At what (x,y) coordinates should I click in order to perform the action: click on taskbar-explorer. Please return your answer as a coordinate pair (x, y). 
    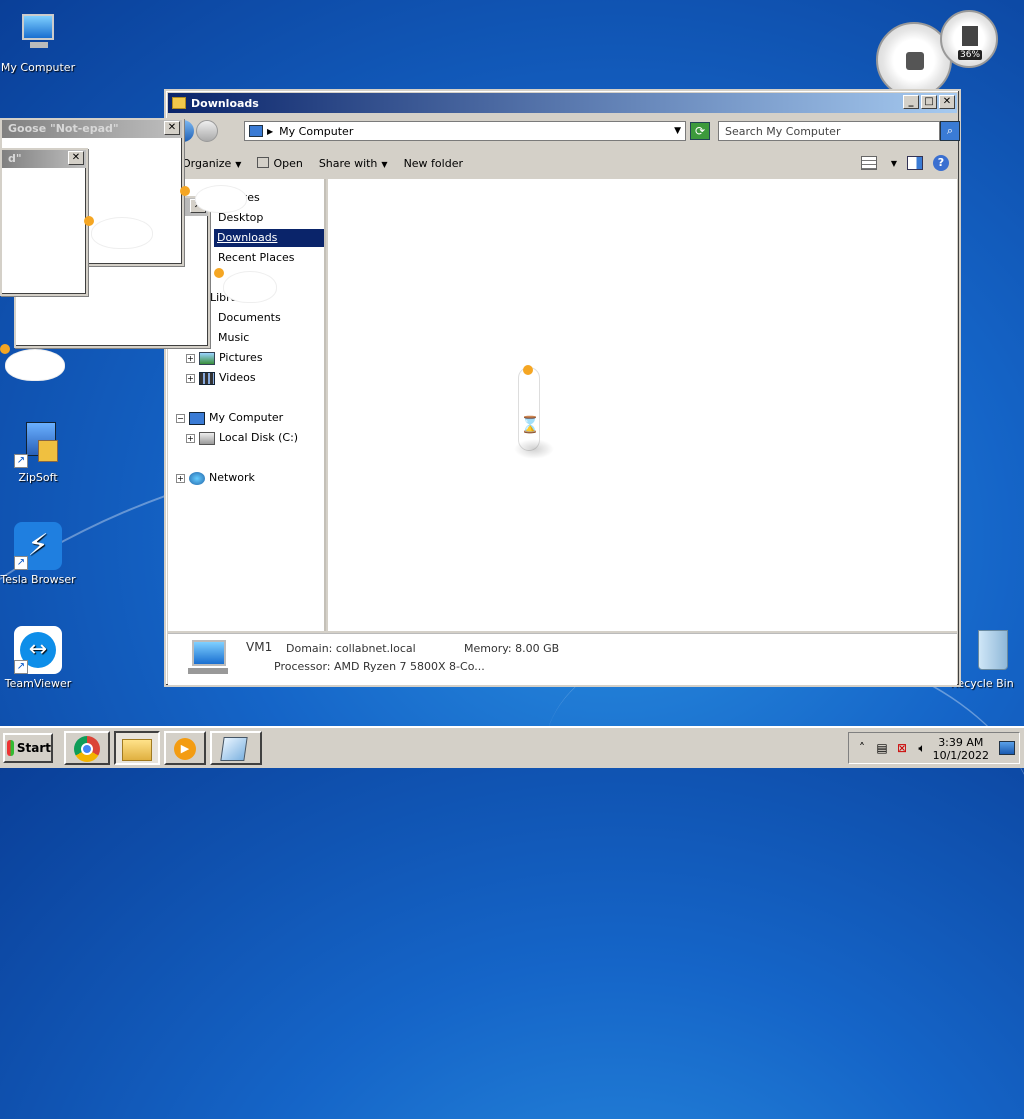
    Looking at the image, I should click on (137, 748).